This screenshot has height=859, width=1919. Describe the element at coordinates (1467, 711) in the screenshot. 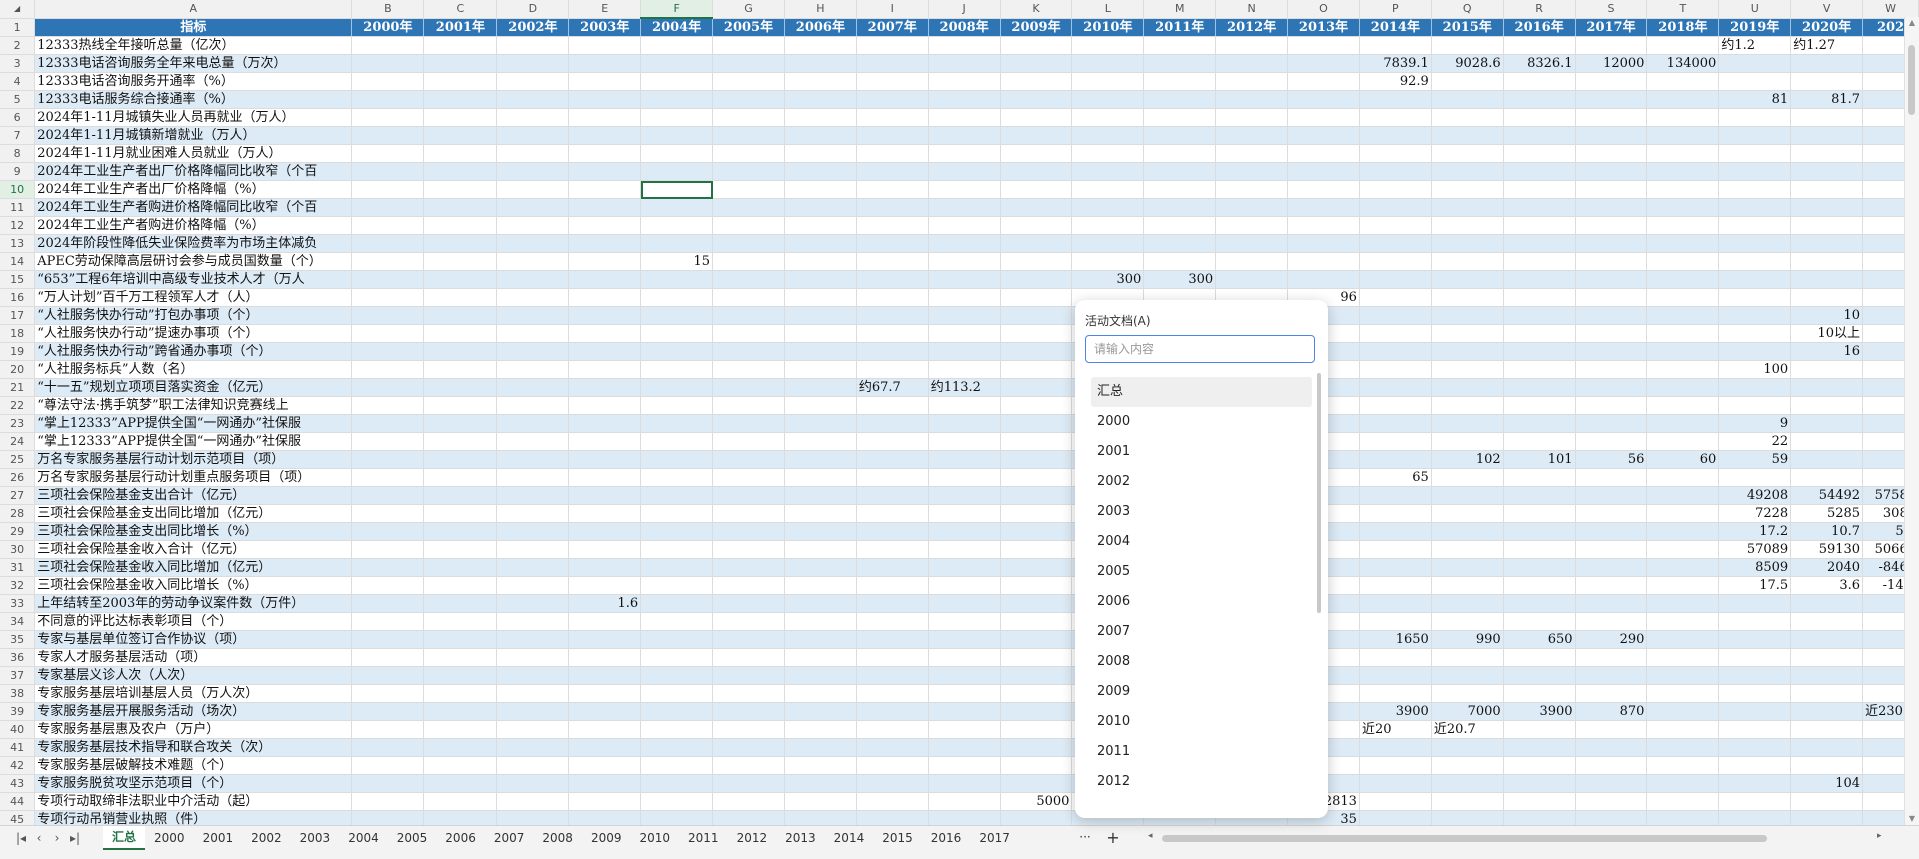

I see `value-cell: 7000` at that location.